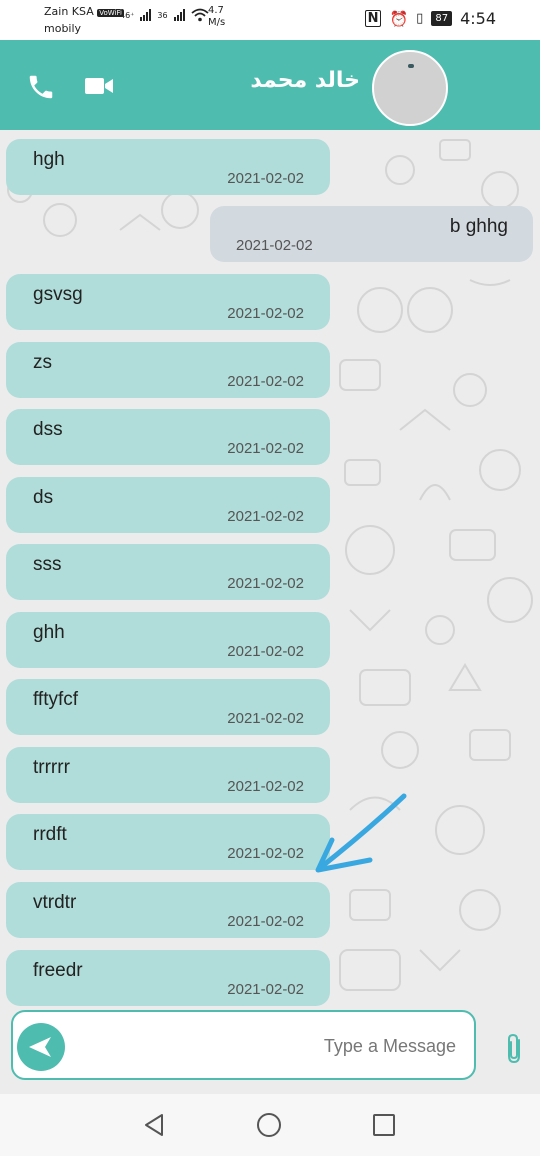 The width and height of the screenshot is (540, 1156). What do you see at coordinates (371, 234) in the screenshot?
I see `message-bubble-outgoing: b ghhg 2021-02-02` at bounding box center [371, 234].